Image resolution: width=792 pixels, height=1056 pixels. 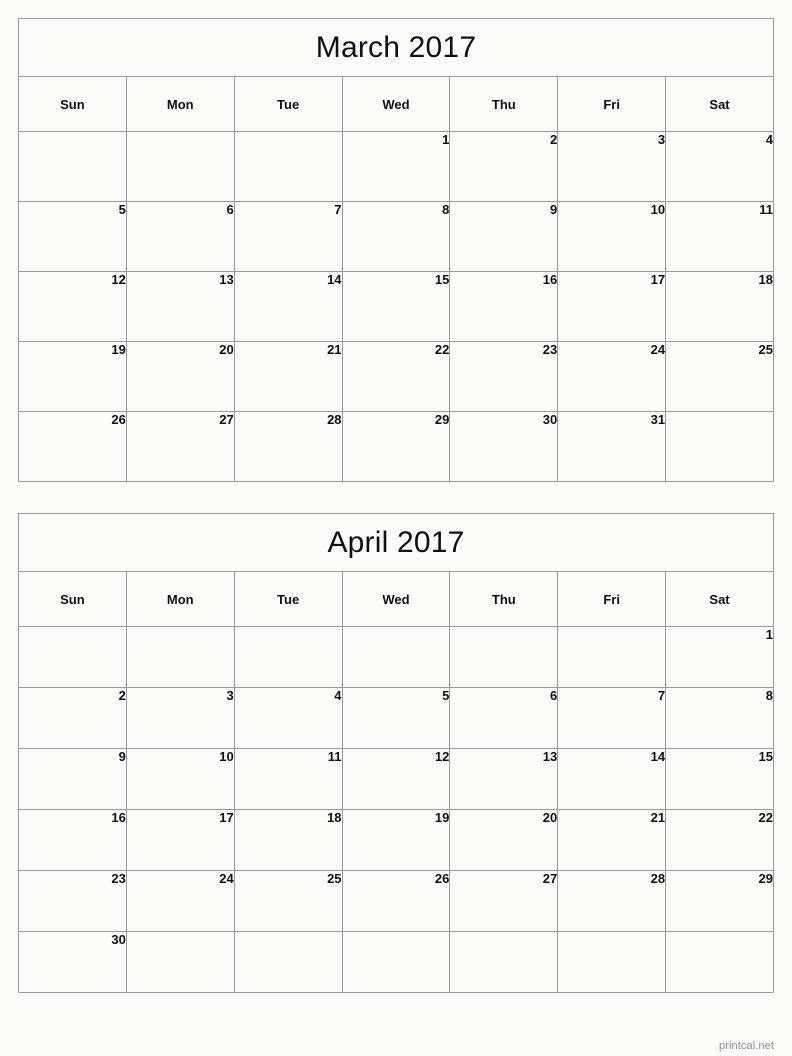 I want to click on calendar-week-row: 1, so click(x=396, y=657).